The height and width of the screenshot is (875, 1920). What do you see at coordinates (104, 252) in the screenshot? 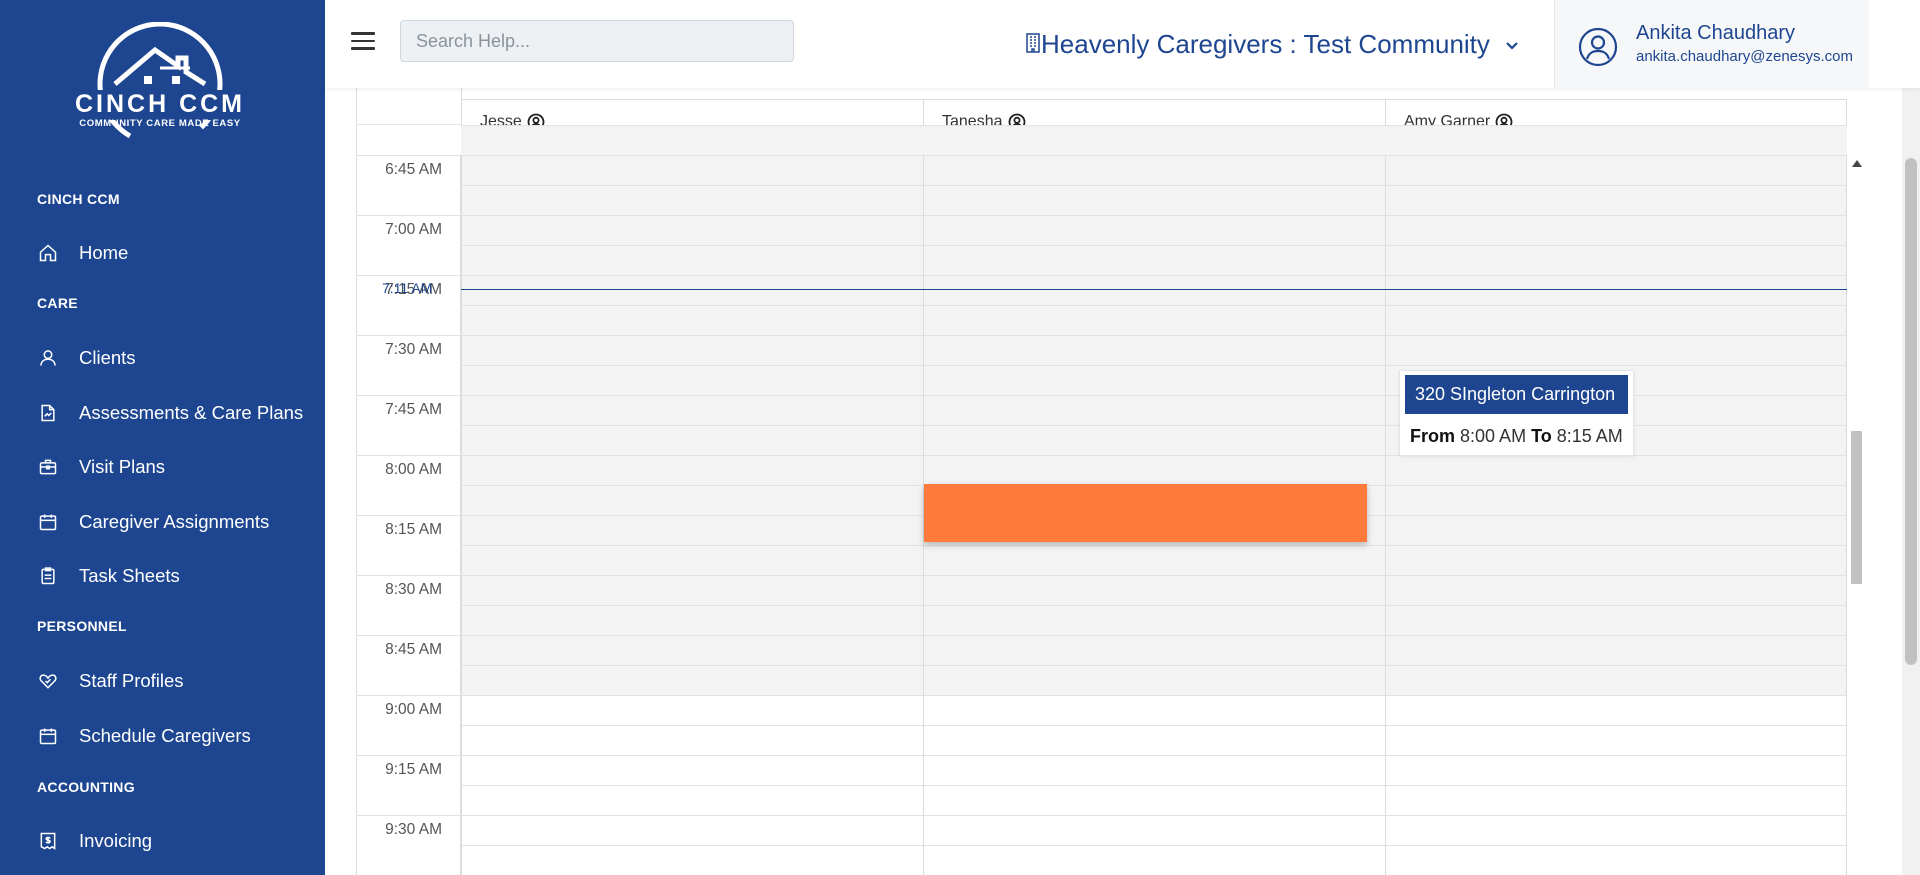
I see `nav-label: Home` at bounding box center [104, 252].